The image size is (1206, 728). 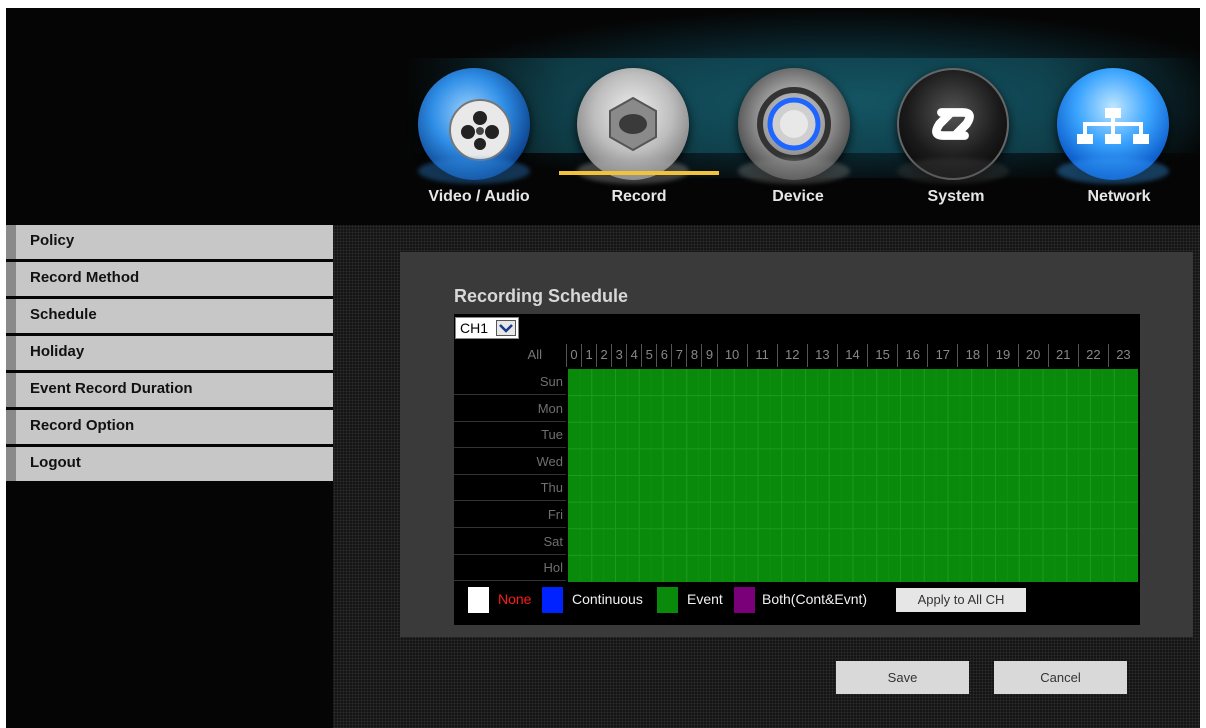 I want to click on tab-network: Network, so click(x=1119, y=197).